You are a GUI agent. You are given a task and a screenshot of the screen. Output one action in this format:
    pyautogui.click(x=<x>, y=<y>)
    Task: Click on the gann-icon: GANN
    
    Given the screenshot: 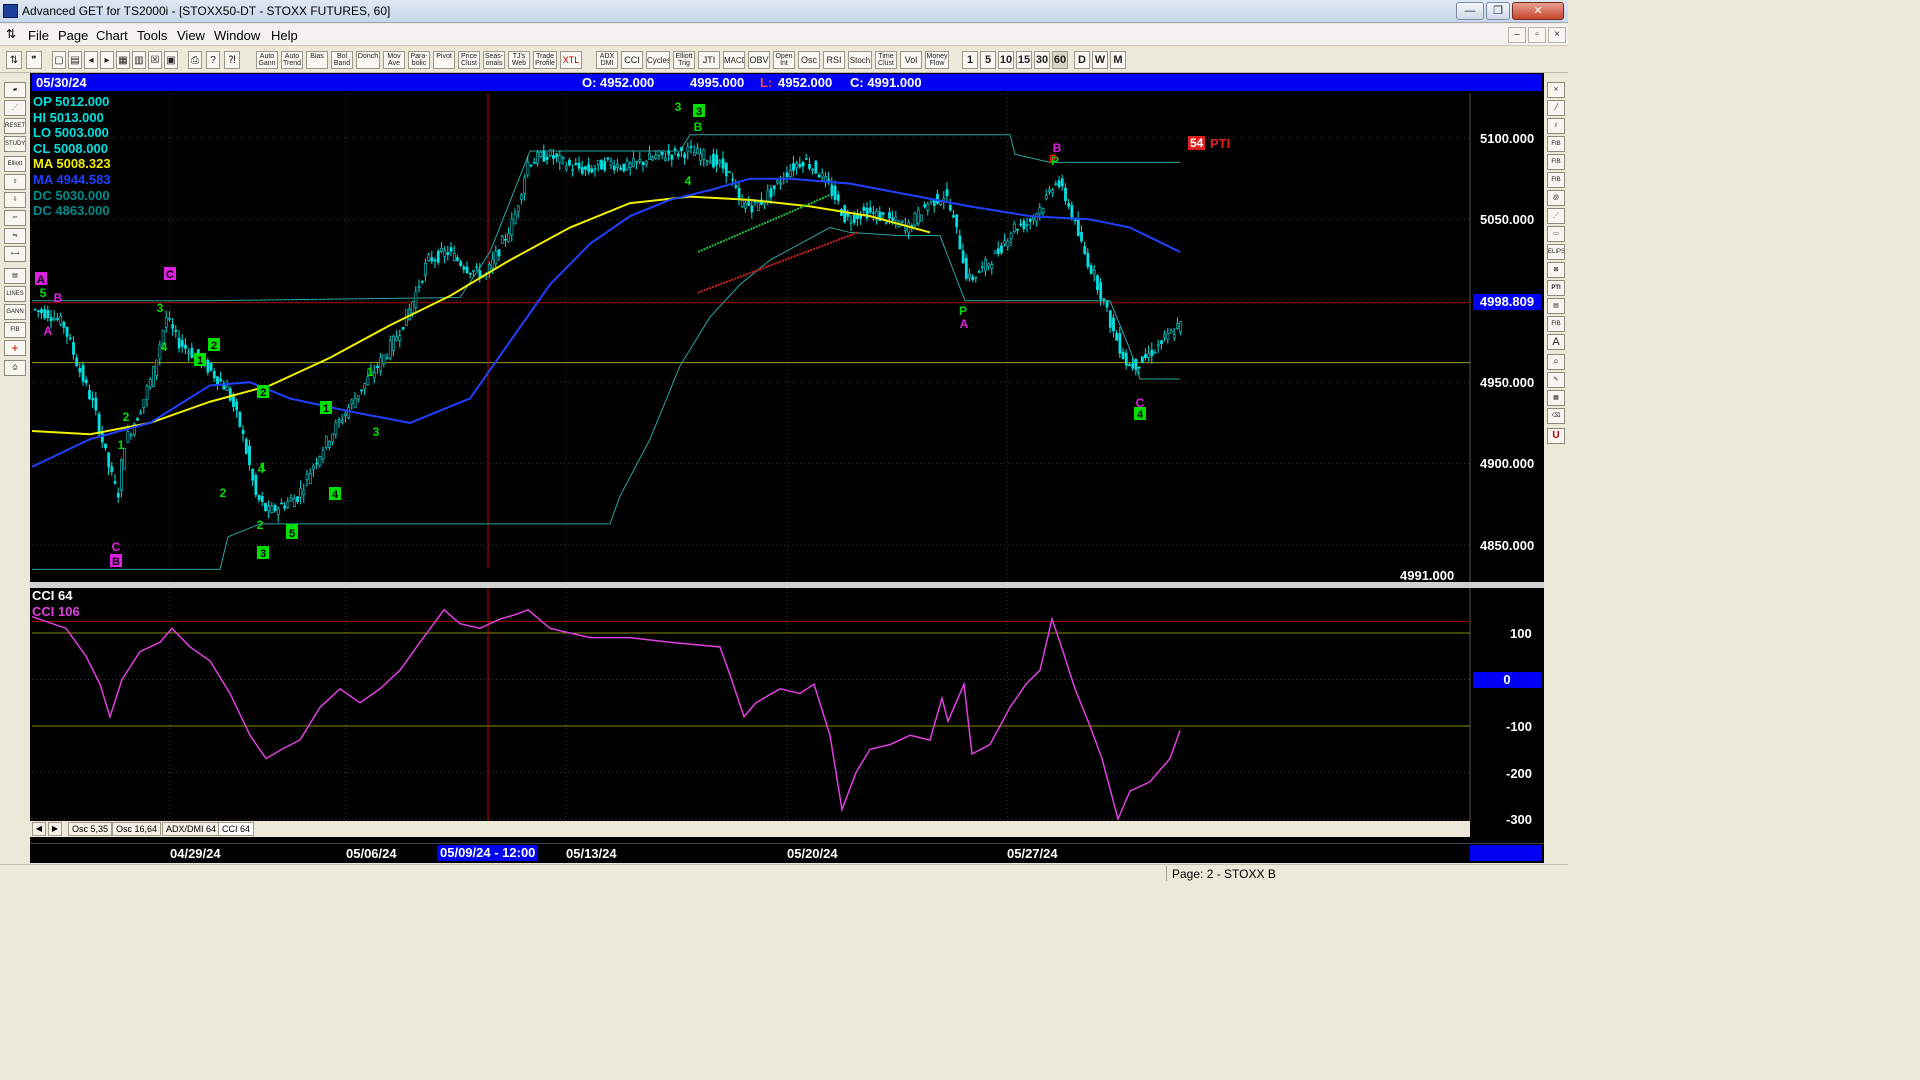 What is the action you would take?
    pyautogui.click(x=15, y=312)
    